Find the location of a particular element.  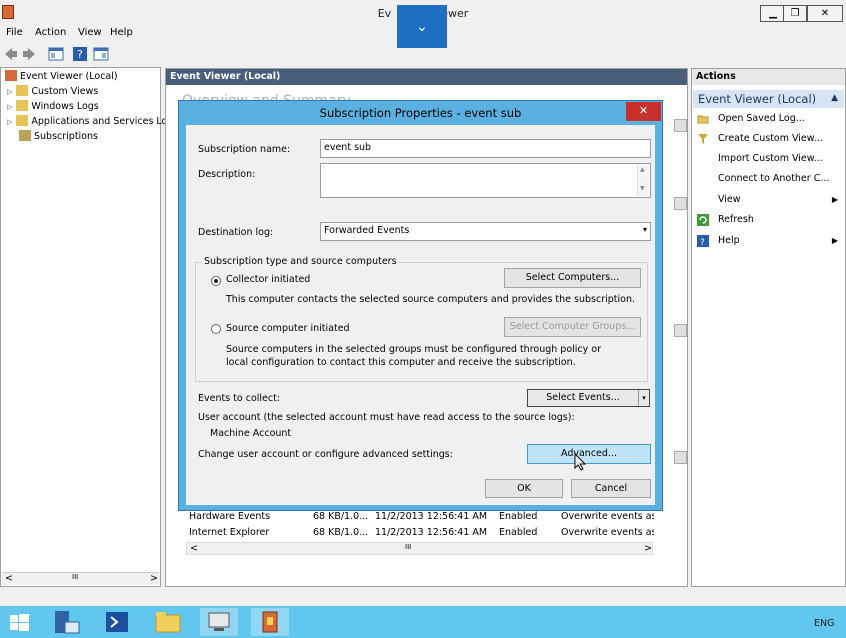

dropdown-arrow-icon: ▾ is located at coordinates (643, 398).